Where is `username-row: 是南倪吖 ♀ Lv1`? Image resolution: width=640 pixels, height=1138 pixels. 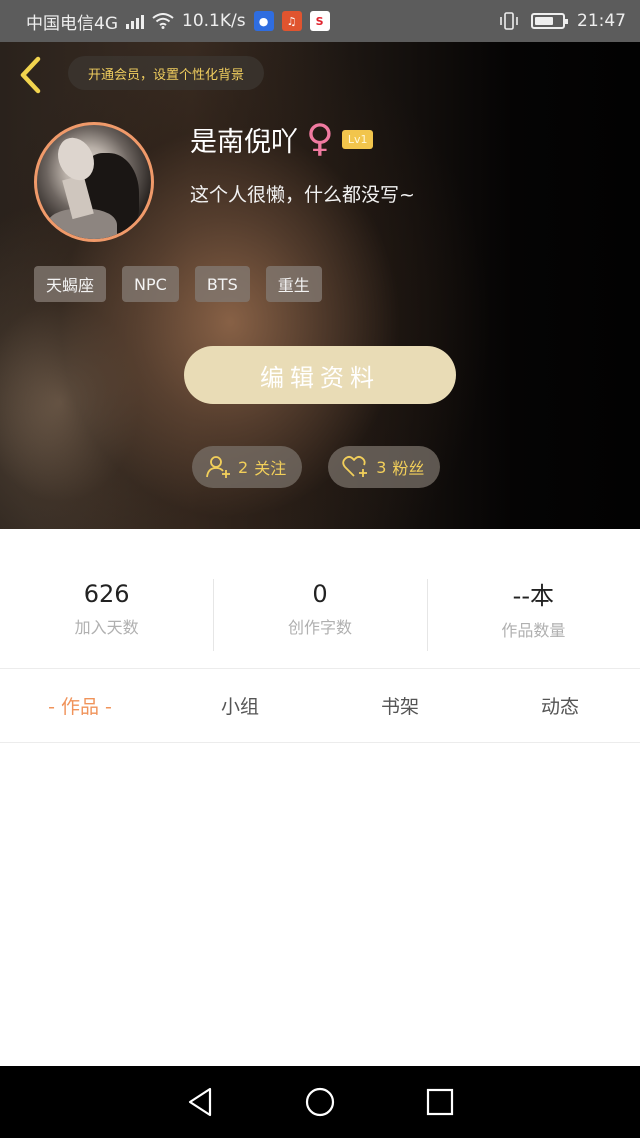
username-row: 是南倪吖 ♀ Lv1 is located at coordinates (282, 137).